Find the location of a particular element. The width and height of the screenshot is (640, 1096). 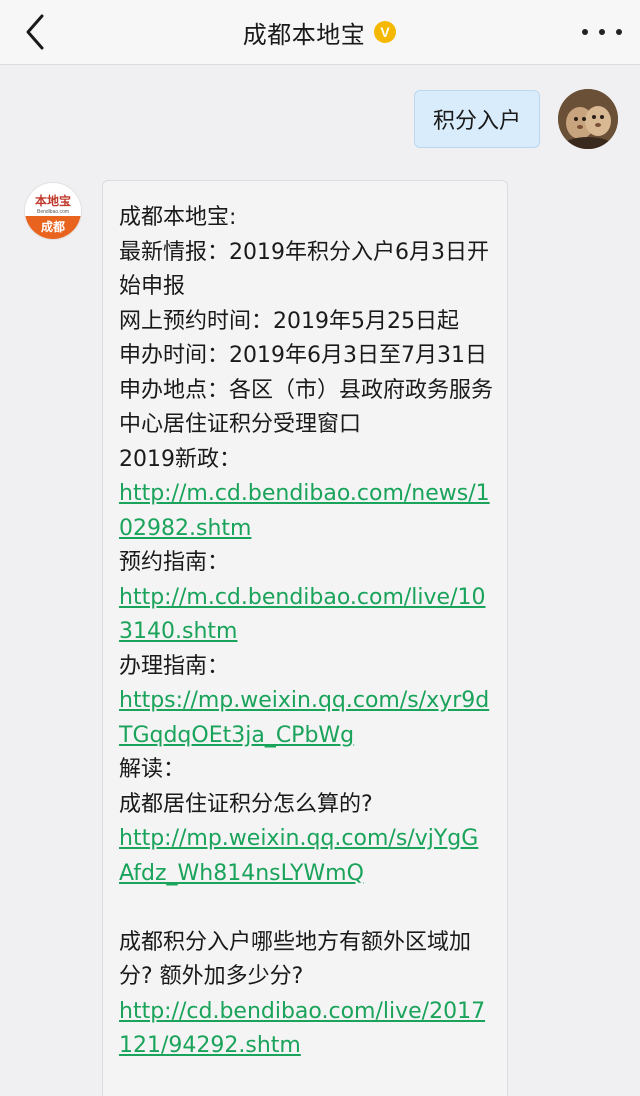

user-avatar is located at coordinates (588, 119).